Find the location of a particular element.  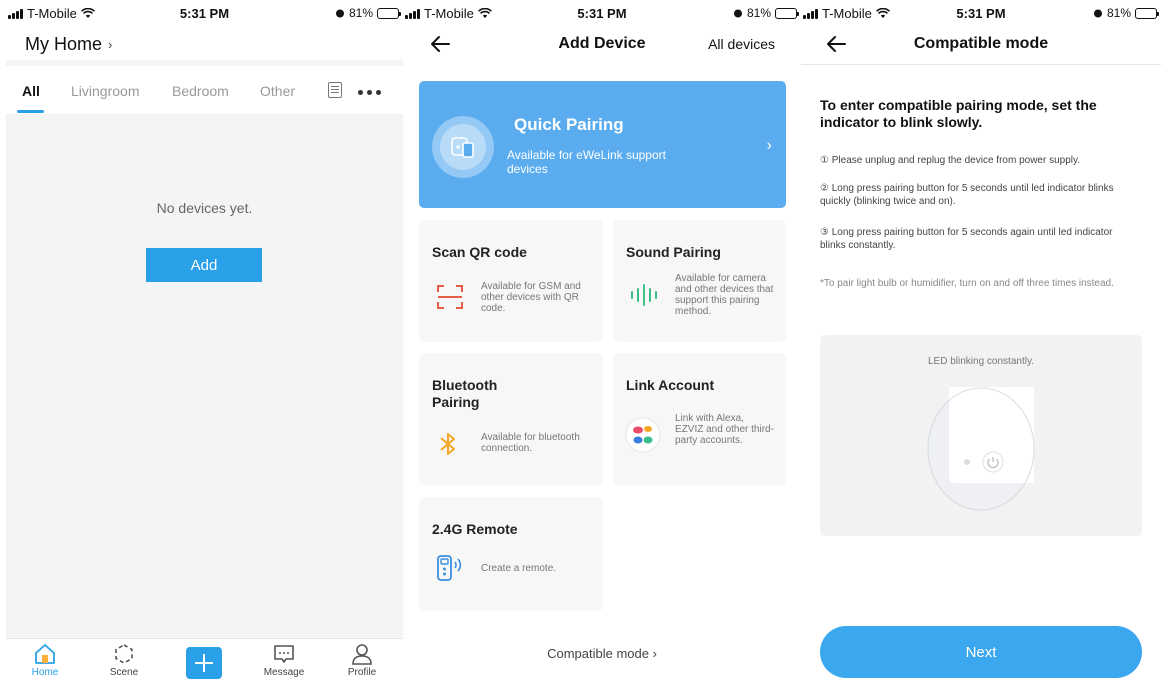

nav-message-label: Message is located at coordinates (284, 672).